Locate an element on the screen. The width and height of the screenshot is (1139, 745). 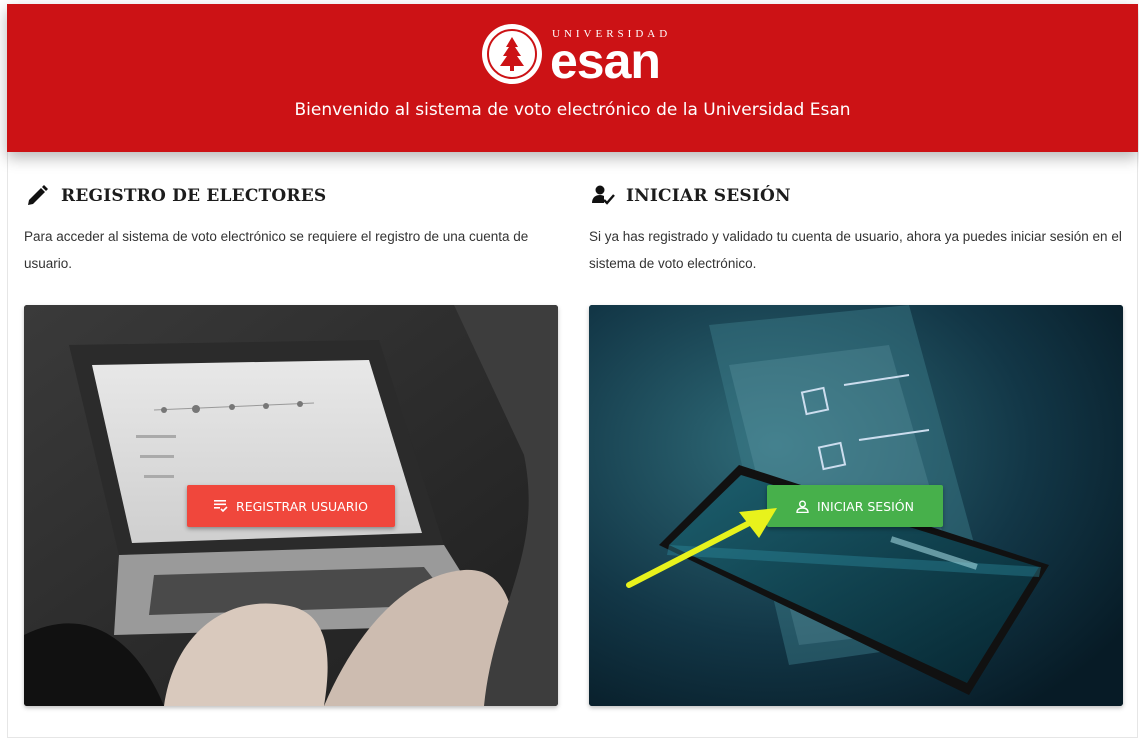
register-title: REGISTRO DE ELECTORES is located at coordinates (194, 196).